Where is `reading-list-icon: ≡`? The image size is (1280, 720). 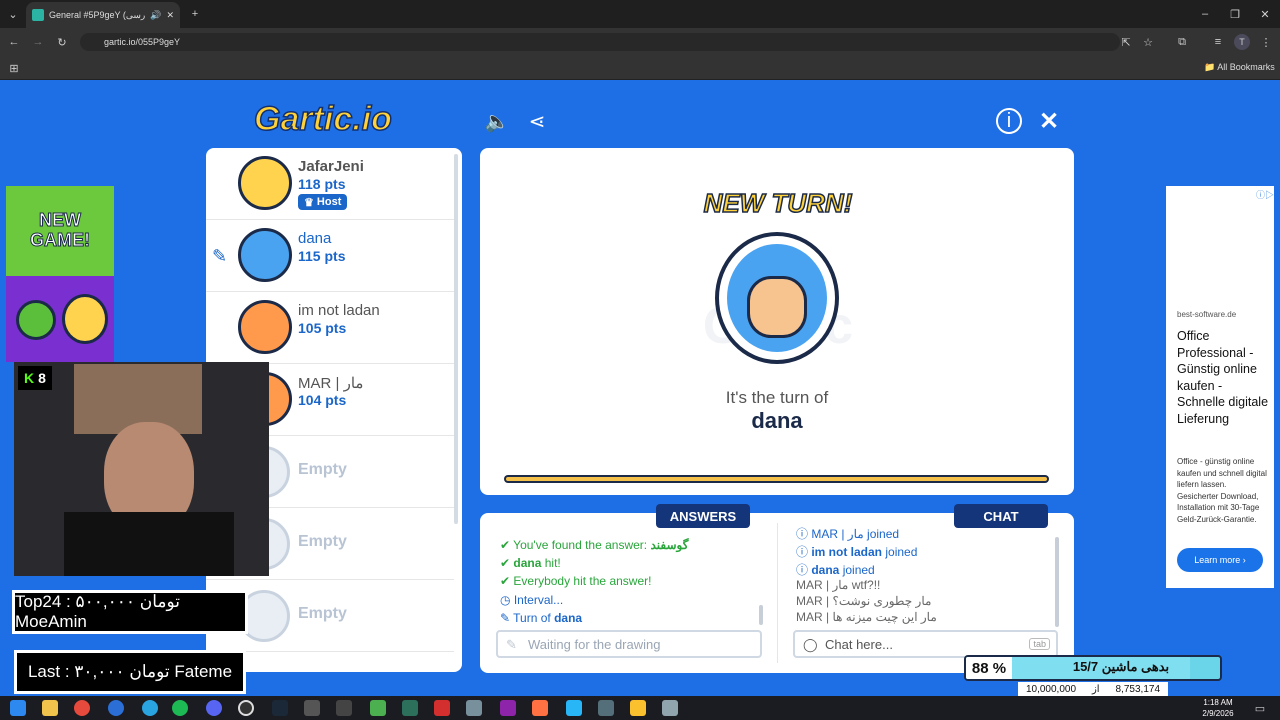 reading-list-icon: ≡ is located at coordinates (1218, 42).